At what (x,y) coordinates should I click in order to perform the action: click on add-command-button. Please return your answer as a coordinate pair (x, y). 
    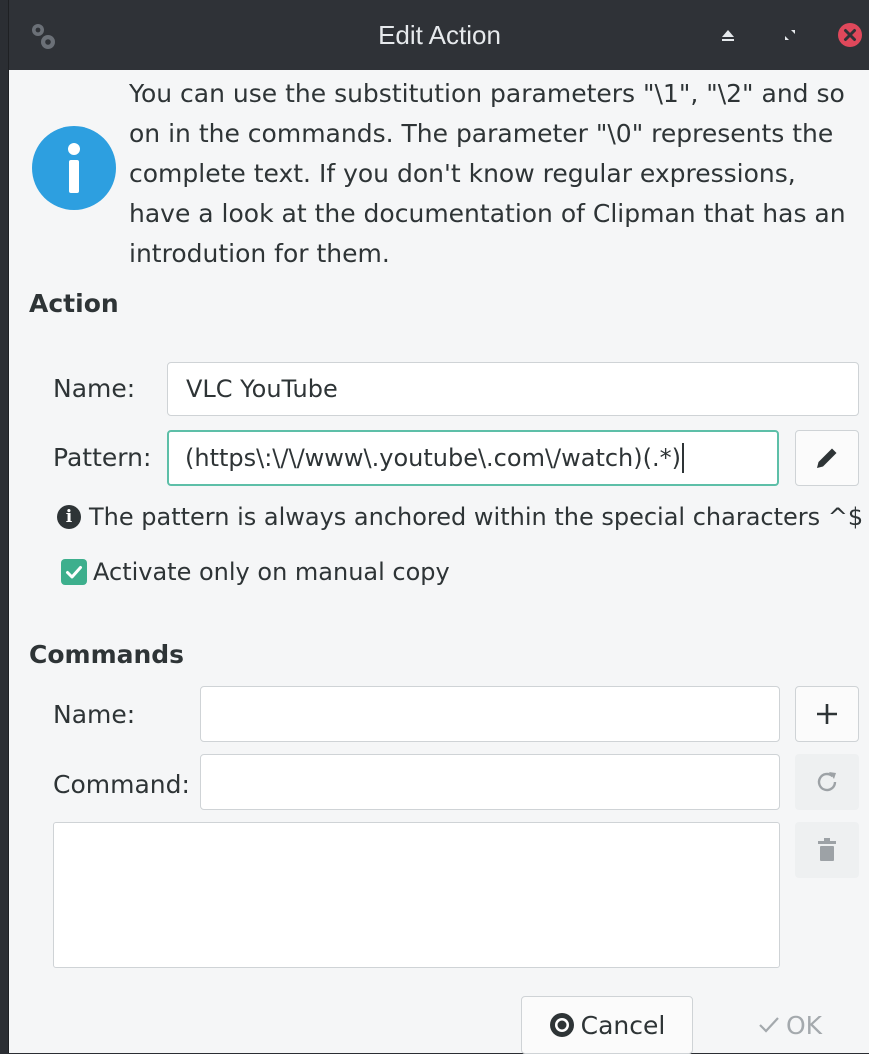
    Looking at the image, I should click on (827, 714).